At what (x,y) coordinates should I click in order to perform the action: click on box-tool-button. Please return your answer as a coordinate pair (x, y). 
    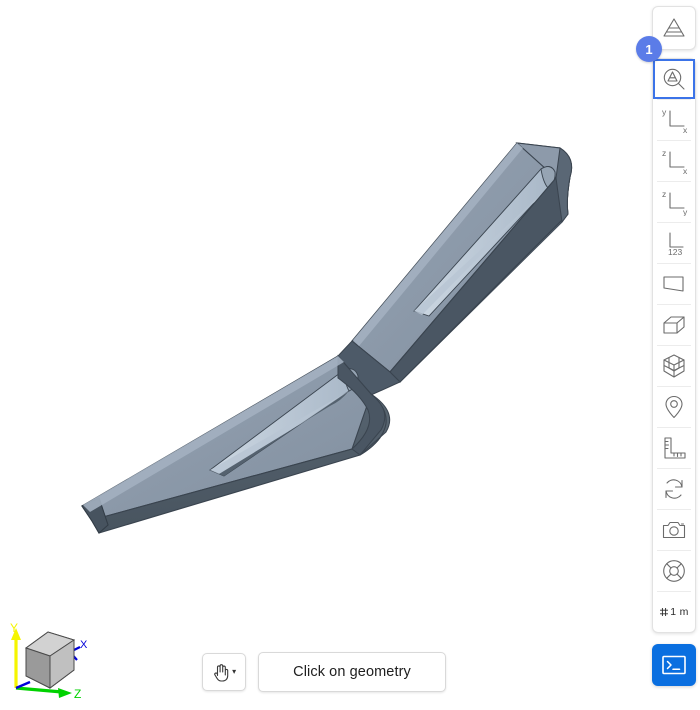
    Looking at the image, I should click on (674, 325).